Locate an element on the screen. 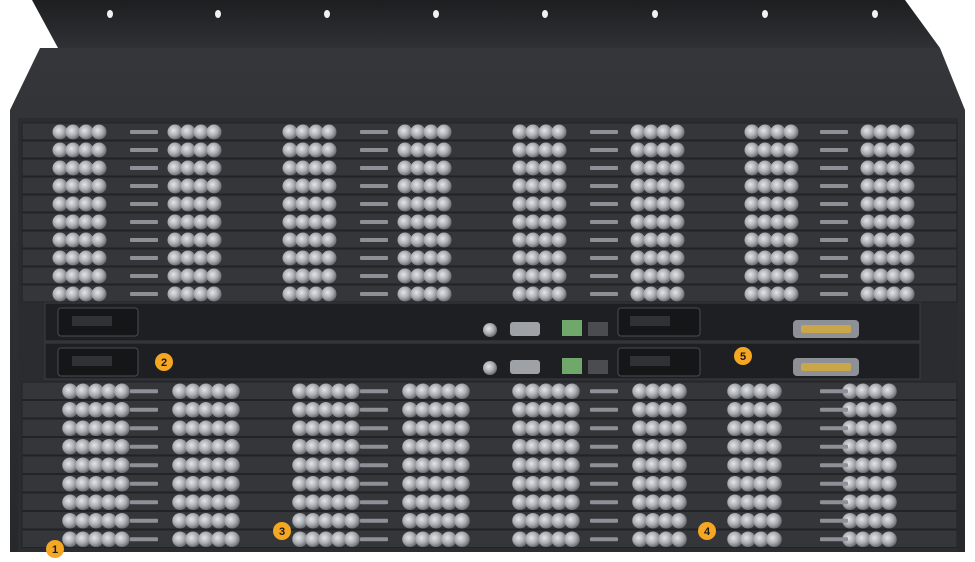 The width and height of the screenshot is (975, 562). callout-badge-1: 1 is located at coordinates (55, 549).